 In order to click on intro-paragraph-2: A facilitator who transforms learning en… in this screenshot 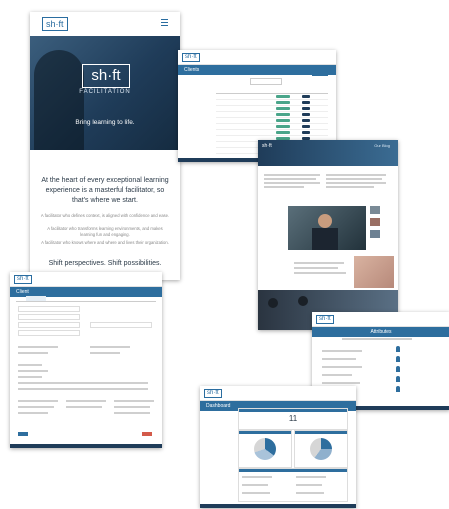, I will do `click(105, 231)`.